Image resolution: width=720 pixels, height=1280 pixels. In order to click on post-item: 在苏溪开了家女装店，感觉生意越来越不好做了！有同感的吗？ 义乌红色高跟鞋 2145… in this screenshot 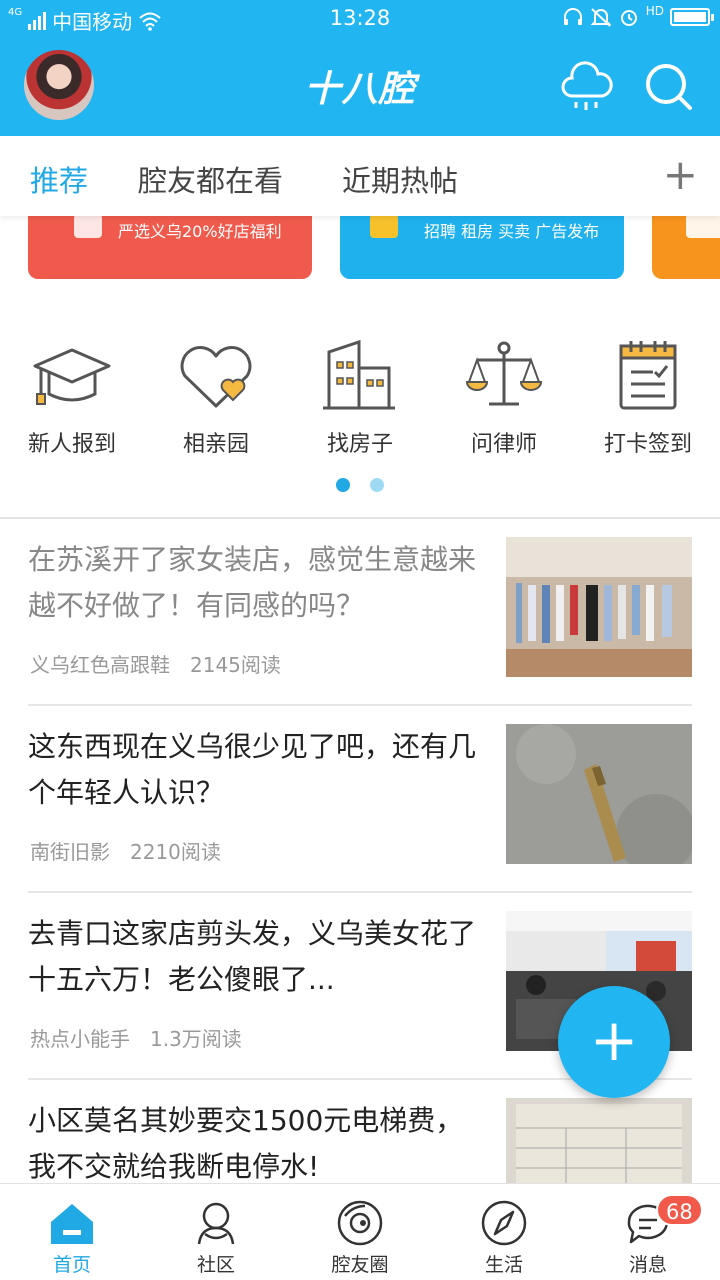, I will do `click(360, 612)`.